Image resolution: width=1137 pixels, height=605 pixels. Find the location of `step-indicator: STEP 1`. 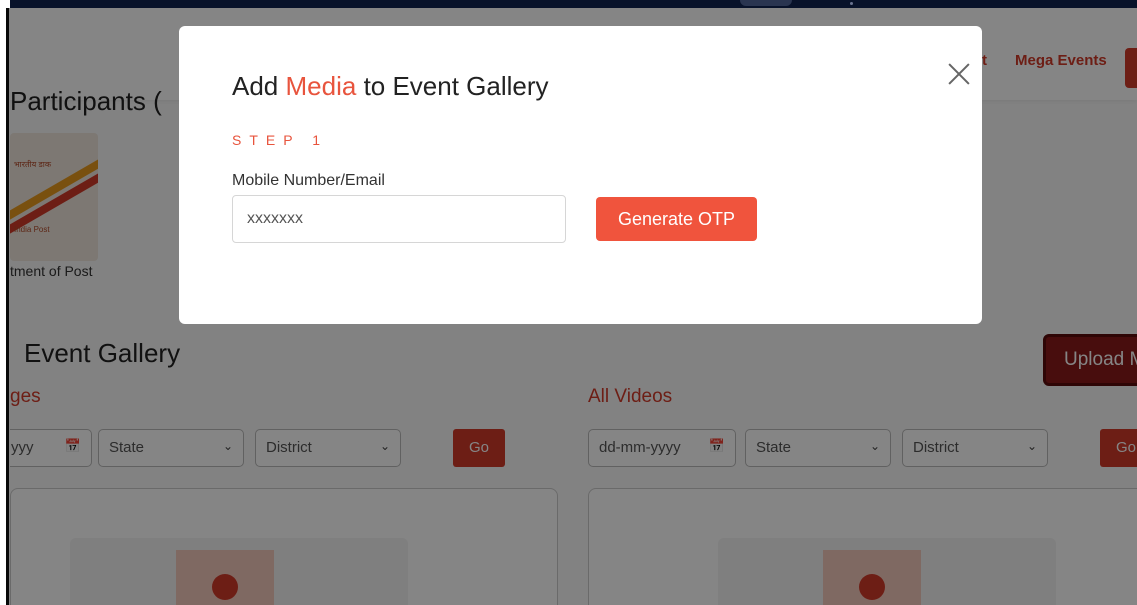

step-indicator: STEP 1 is located at coordinates (280, 140).